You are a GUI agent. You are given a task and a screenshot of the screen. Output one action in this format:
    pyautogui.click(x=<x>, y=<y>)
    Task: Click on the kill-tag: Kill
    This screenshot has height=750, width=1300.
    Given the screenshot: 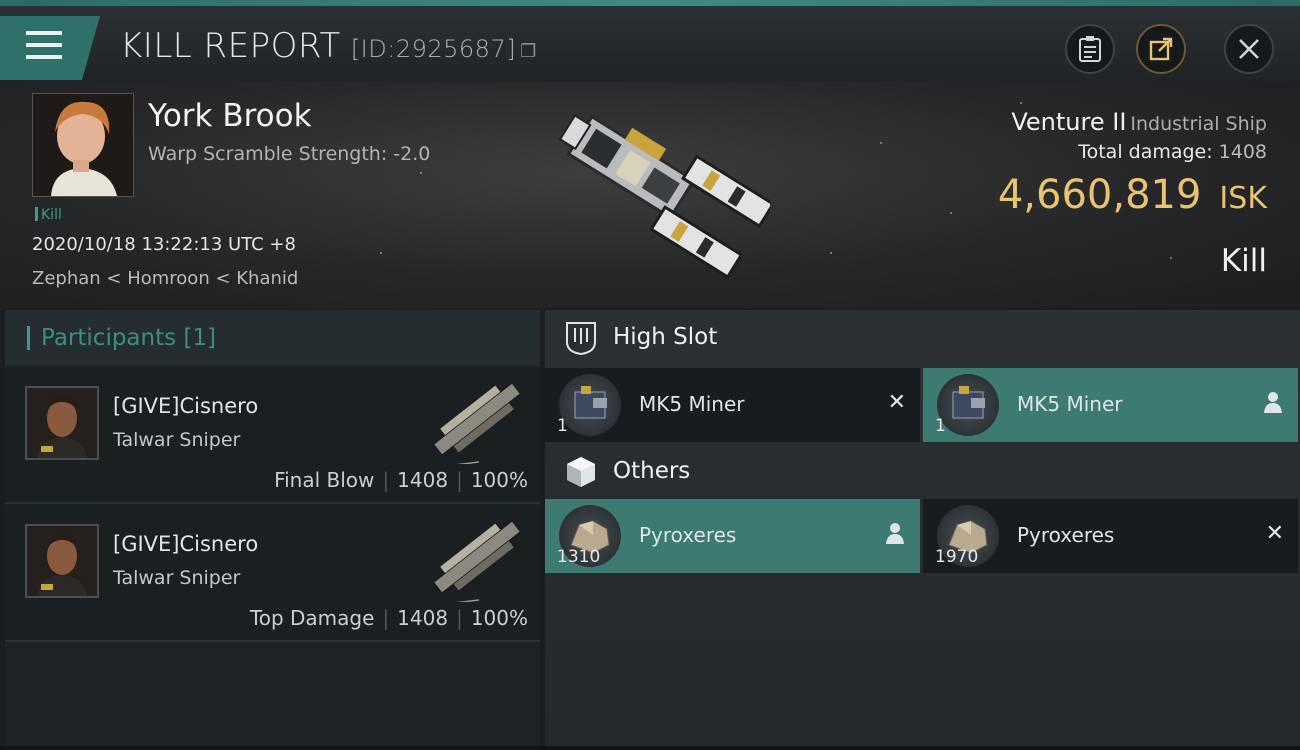 What is the action you would take?
    pyautogui.click(x=48, y=215)
    